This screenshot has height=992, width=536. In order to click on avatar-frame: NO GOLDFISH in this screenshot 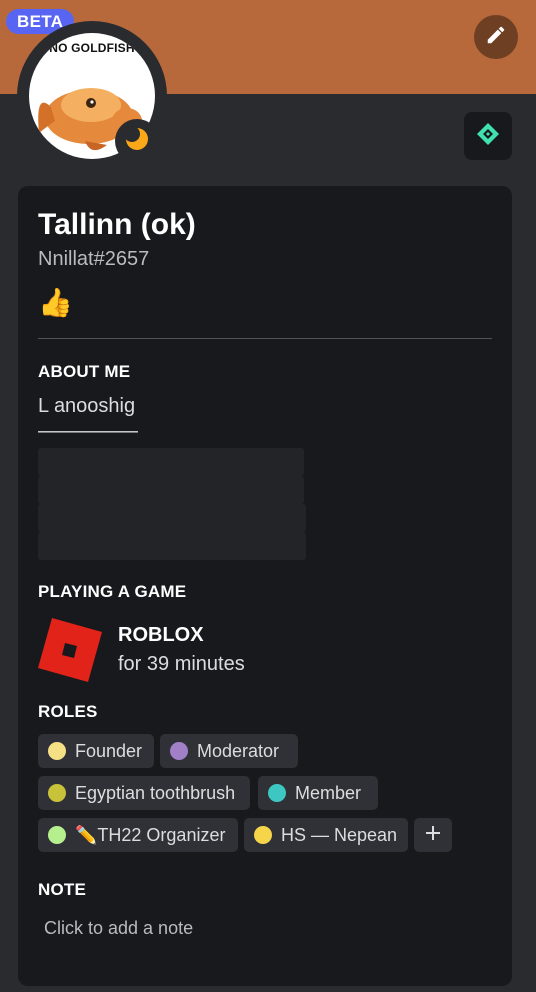, I will do `click(92, 96)`.